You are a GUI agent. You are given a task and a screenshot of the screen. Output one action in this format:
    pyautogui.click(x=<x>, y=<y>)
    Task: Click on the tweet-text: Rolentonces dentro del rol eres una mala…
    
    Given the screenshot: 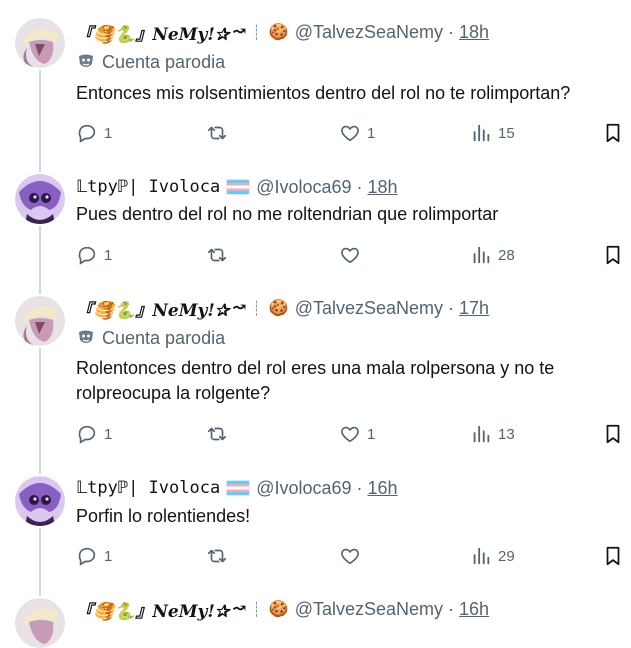 What is the action you would take?
    pyautogui.click(x=315, y=380)
    